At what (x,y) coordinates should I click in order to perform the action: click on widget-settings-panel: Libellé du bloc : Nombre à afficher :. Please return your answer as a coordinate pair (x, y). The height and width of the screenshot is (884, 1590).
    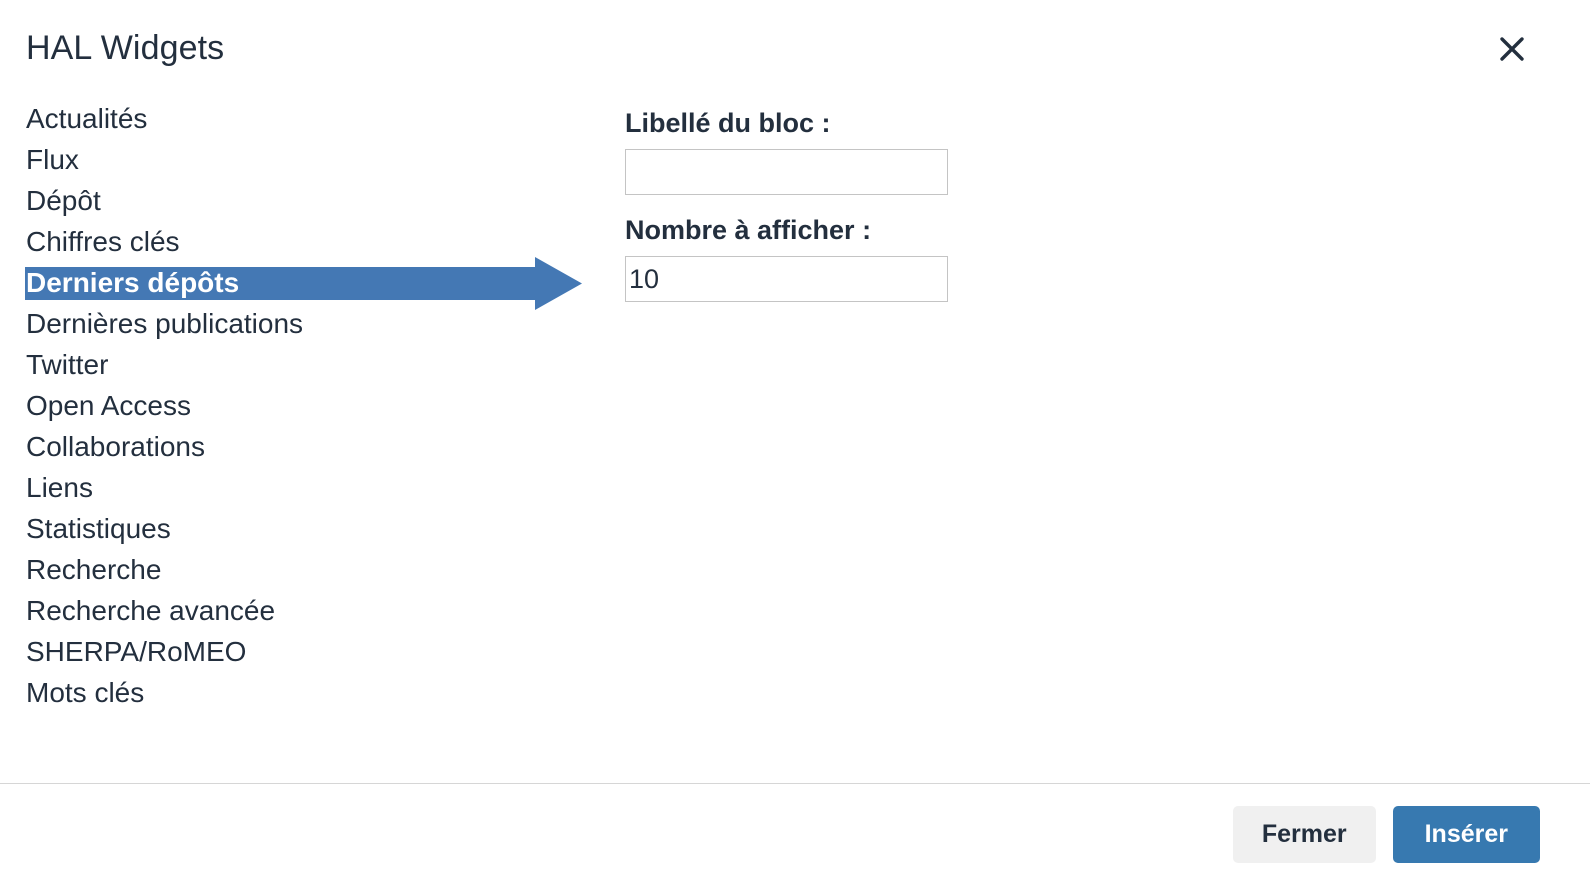
    Looking at the image, I should click on (835, 200).